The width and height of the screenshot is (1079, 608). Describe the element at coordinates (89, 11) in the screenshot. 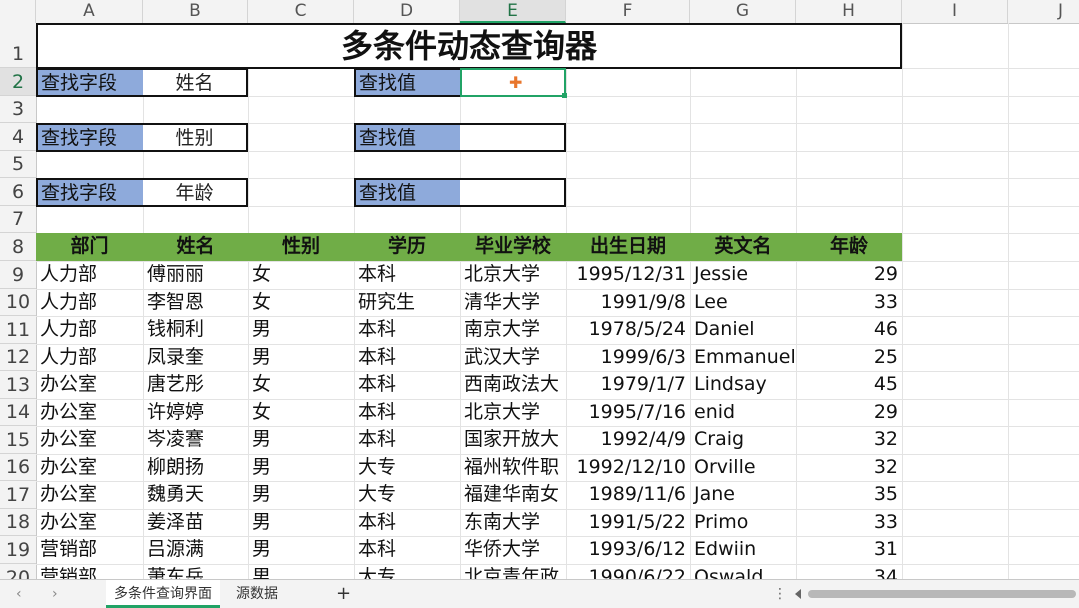

I see `col-header-a: A` at that location.